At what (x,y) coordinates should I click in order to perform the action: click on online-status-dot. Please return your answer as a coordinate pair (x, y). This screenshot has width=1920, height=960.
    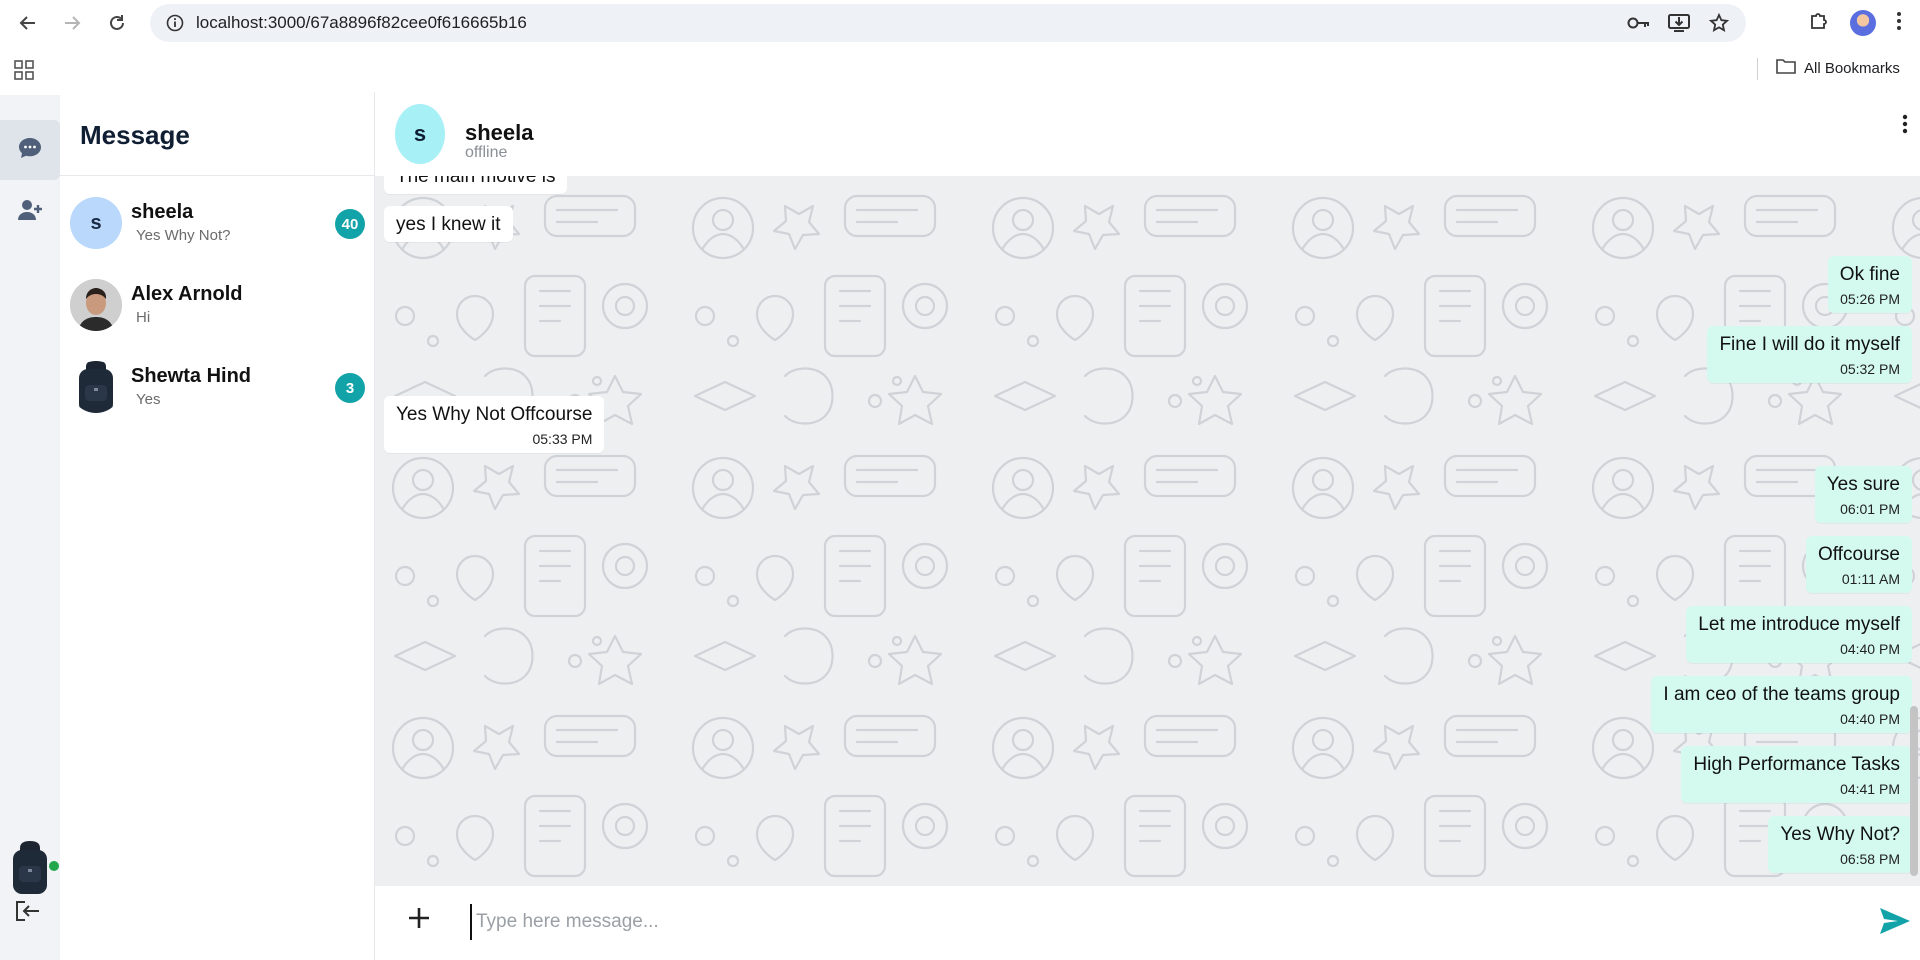
    Looking at the image, I should click on (54, 866).